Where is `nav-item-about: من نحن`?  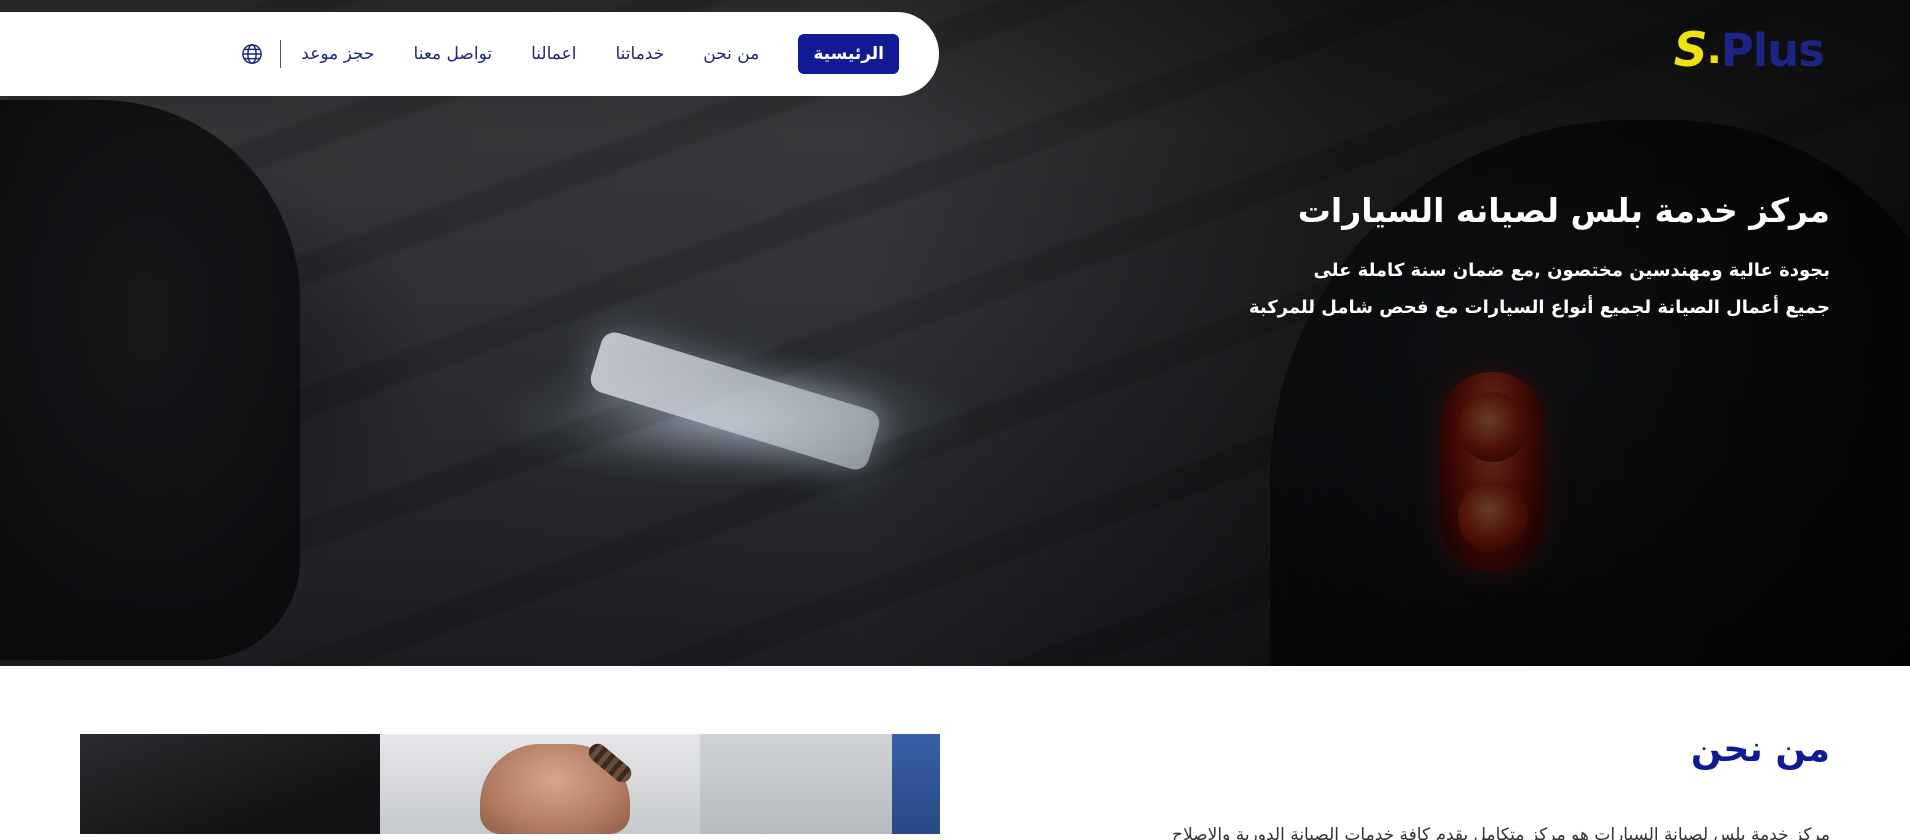
nav-item-about: من نحن is located at coordinates (731, 54).